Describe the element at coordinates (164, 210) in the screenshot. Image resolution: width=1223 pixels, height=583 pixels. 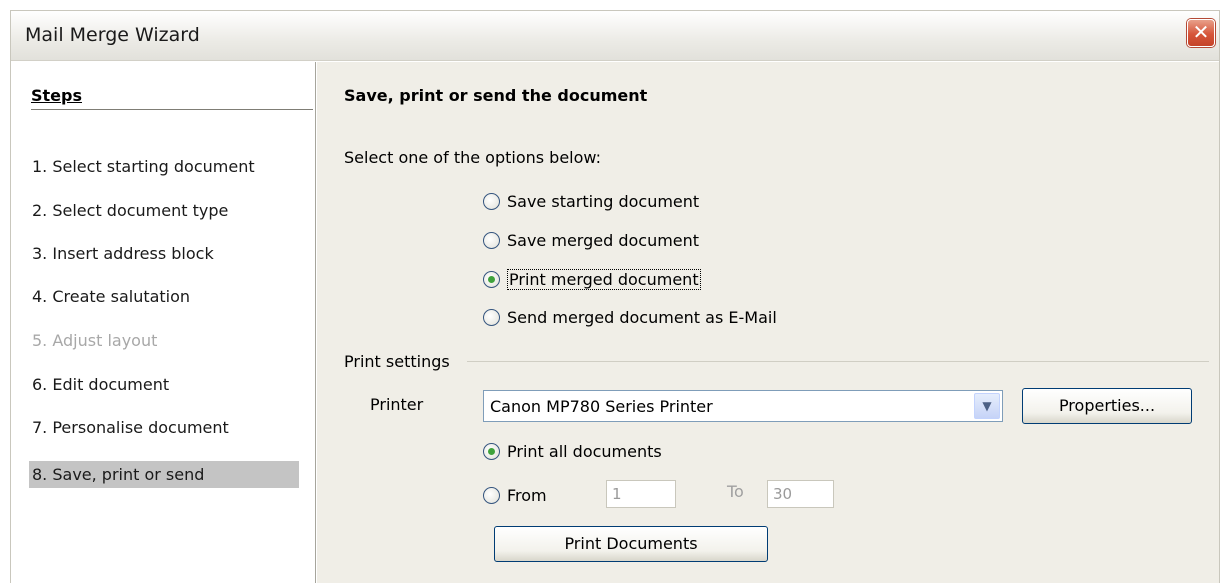
I see `step-select-document-type: 2. Select document type` at that location.